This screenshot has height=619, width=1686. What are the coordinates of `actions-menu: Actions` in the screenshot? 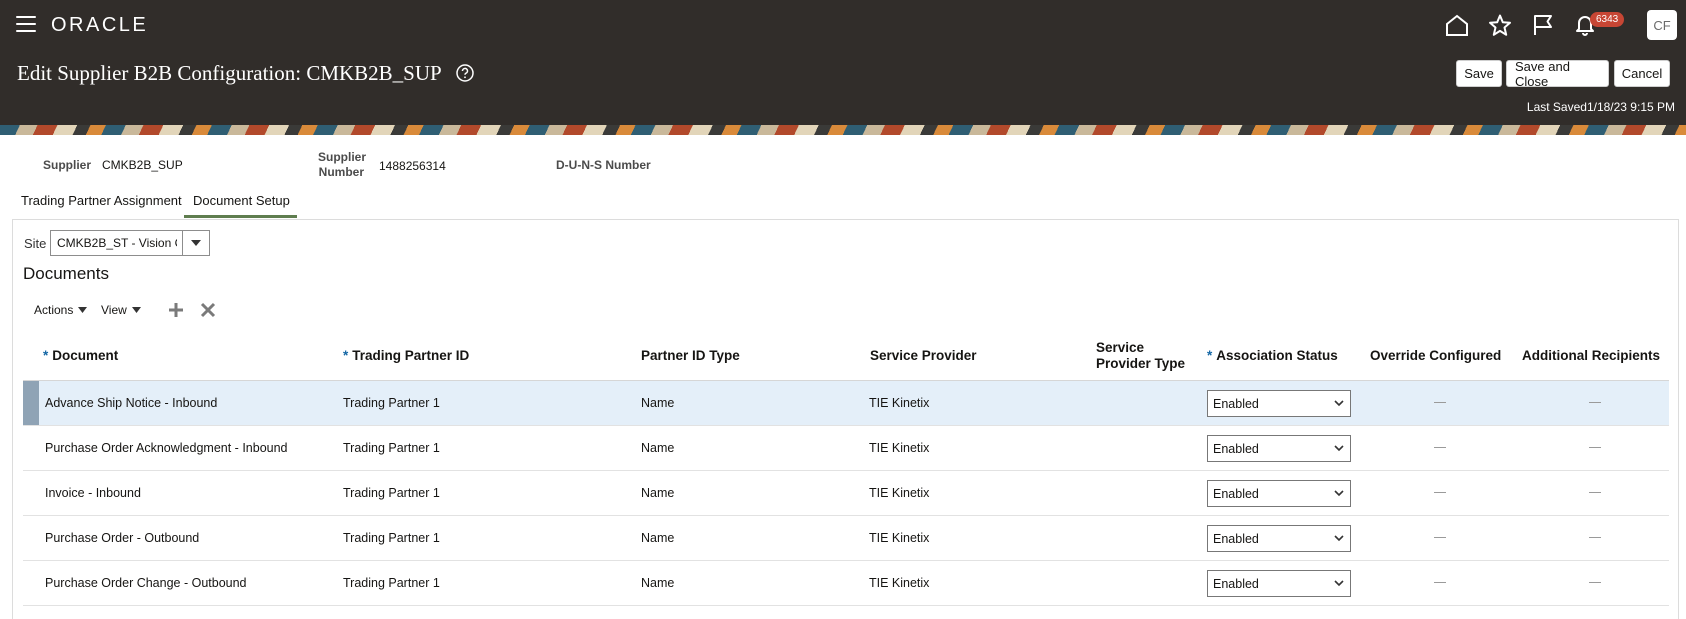 It's located at (61, 310).